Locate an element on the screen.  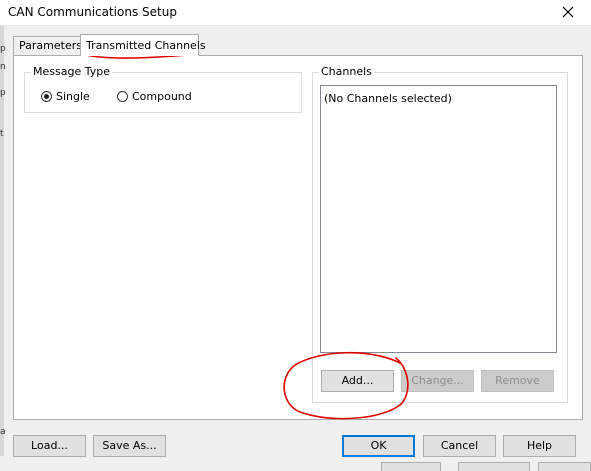
window-title: CAN Communications Setup is located at coordinates (92, 12).